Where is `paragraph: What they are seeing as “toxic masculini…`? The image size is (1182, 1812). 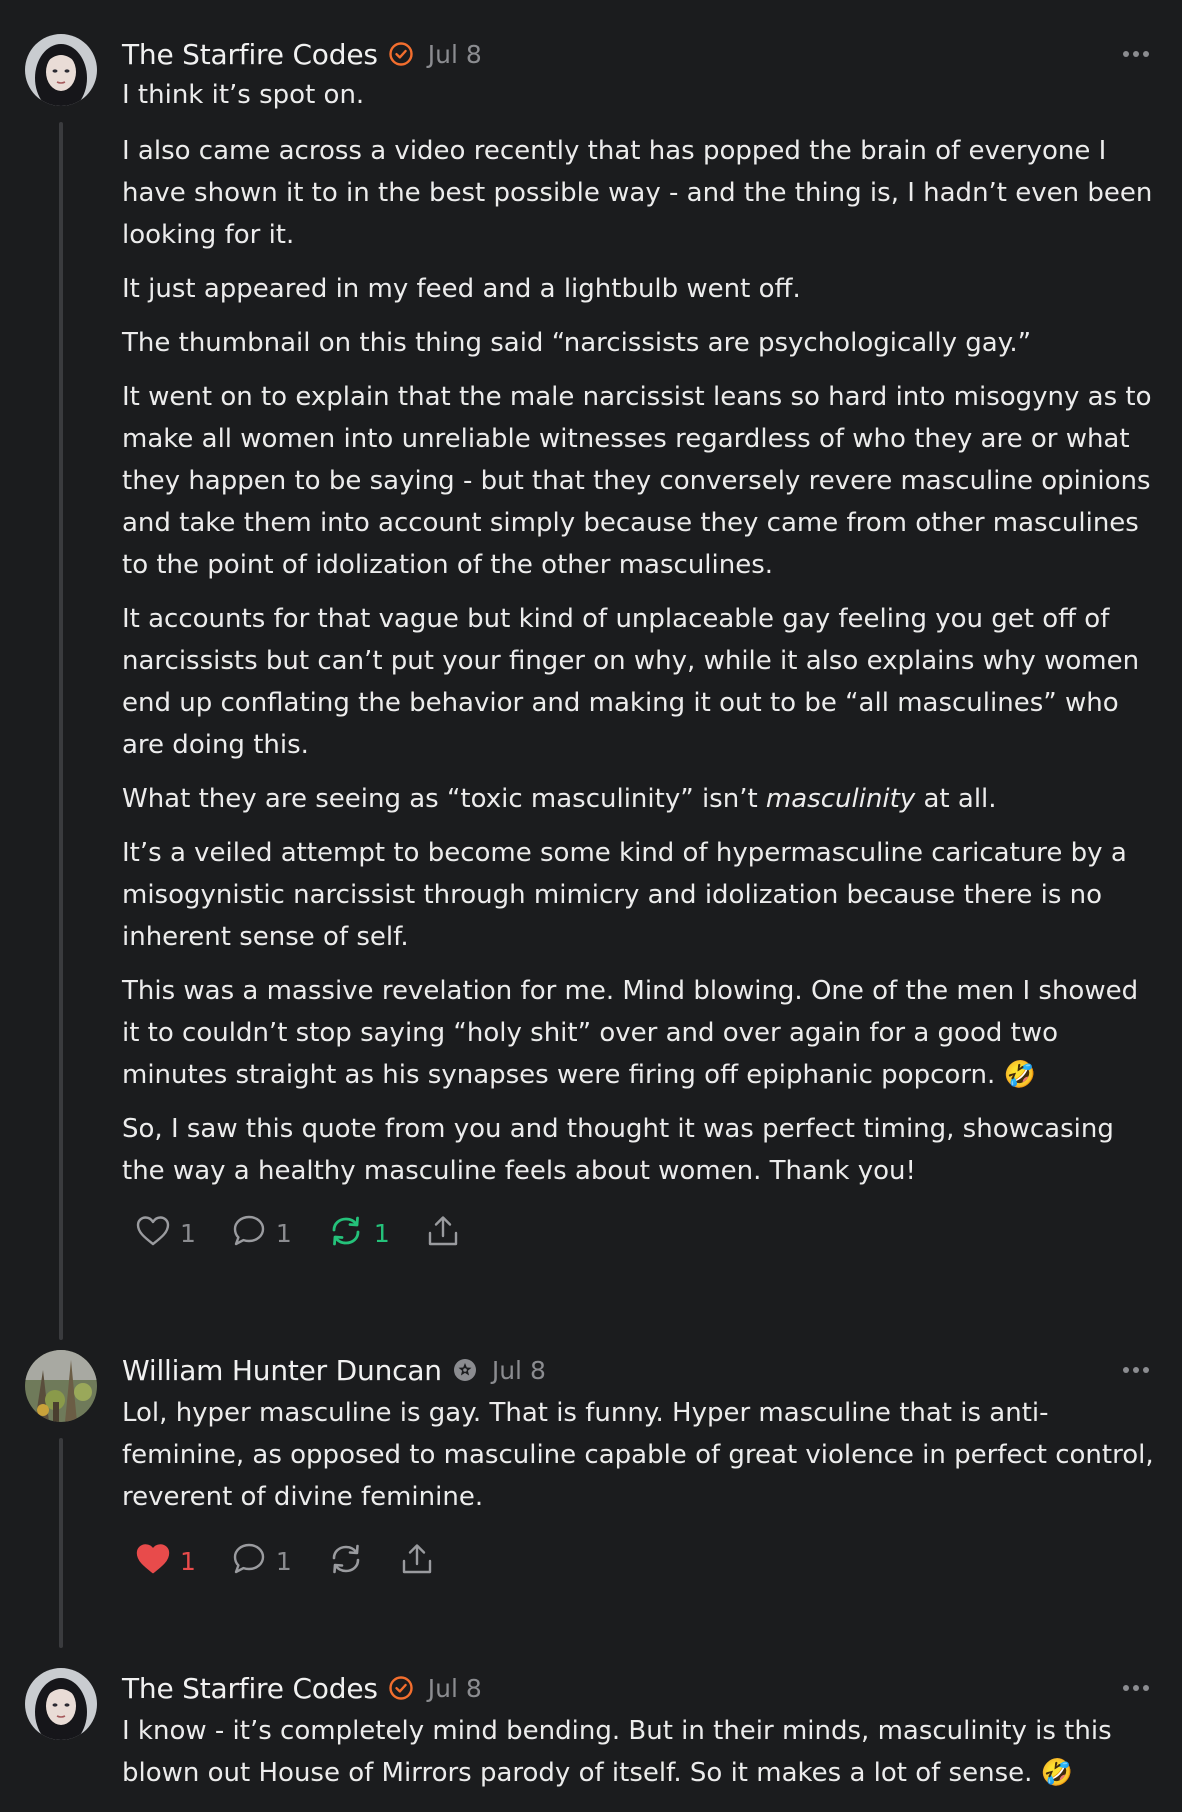 paragraph: What they are seeing as “toxic masculini… is located at coordinates (642, 799).